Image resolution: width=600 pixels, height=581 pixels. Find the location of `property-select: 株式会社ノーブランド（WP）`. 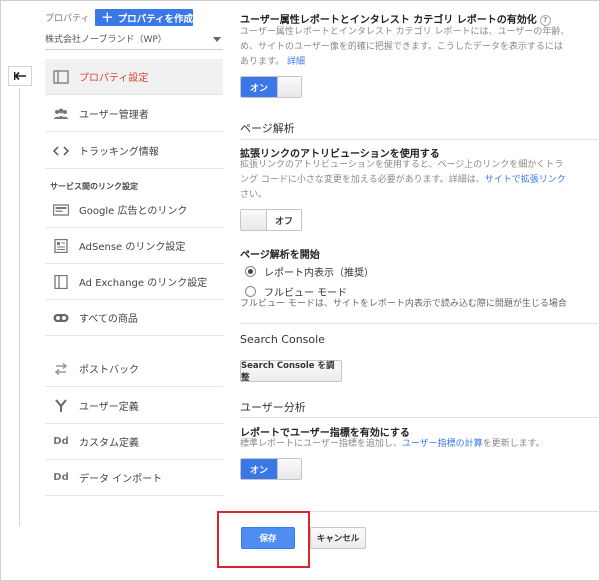

property-select: 株式会社ノーブランド（WP） is located at coordinates (134, 41).